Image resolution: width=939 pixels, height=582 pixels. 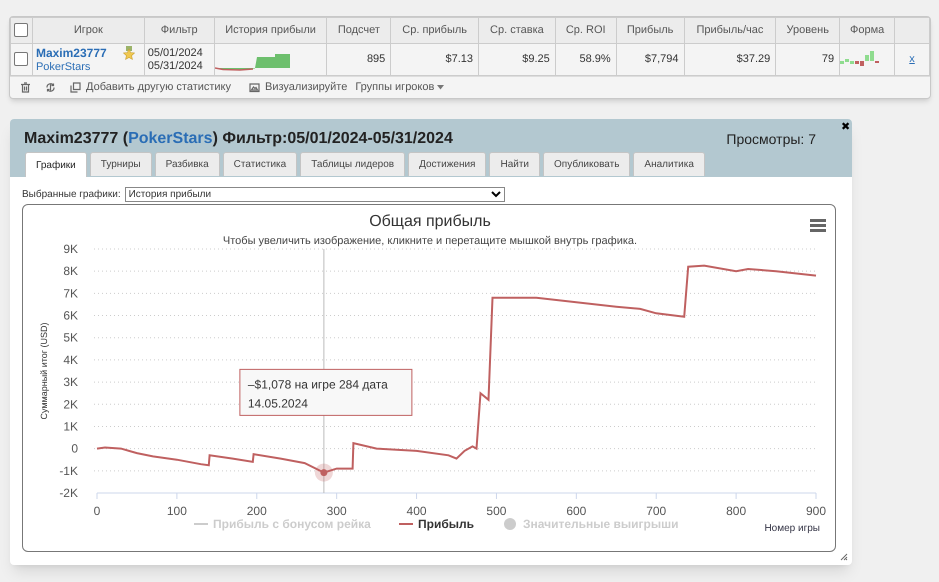 I want to click on table-cell: $7,794, so click(x=661, y=59).